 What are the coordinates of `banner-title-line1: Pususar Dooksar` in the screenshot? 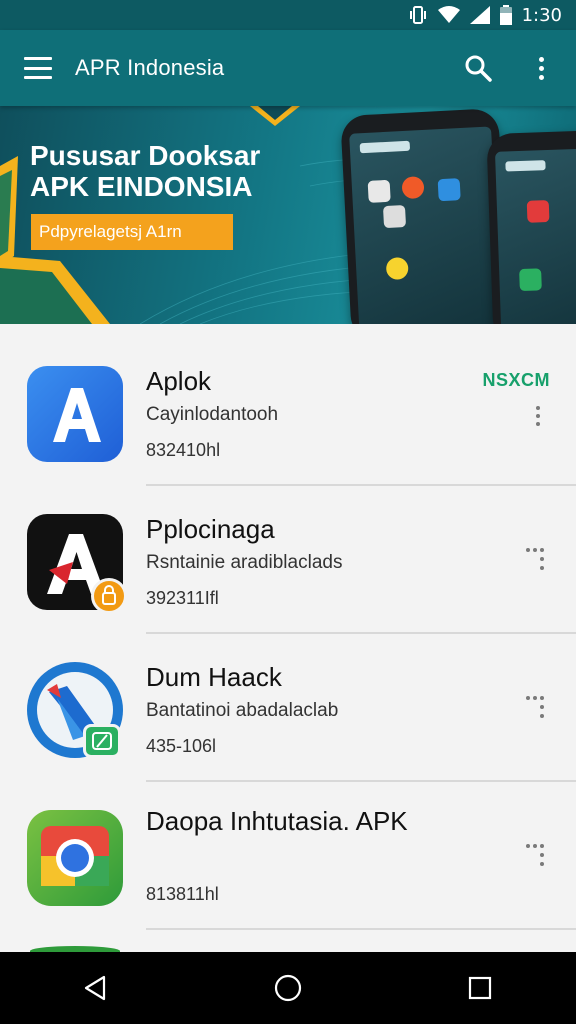 It's located at (145, 155).